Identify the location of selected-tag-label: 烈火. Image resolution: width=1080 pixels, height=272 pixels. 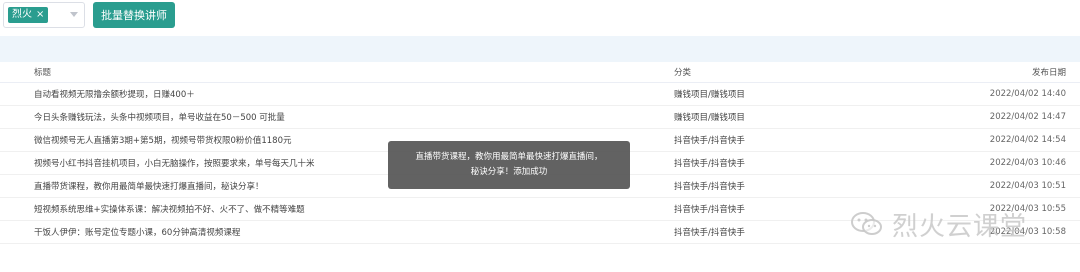
(22, 14).